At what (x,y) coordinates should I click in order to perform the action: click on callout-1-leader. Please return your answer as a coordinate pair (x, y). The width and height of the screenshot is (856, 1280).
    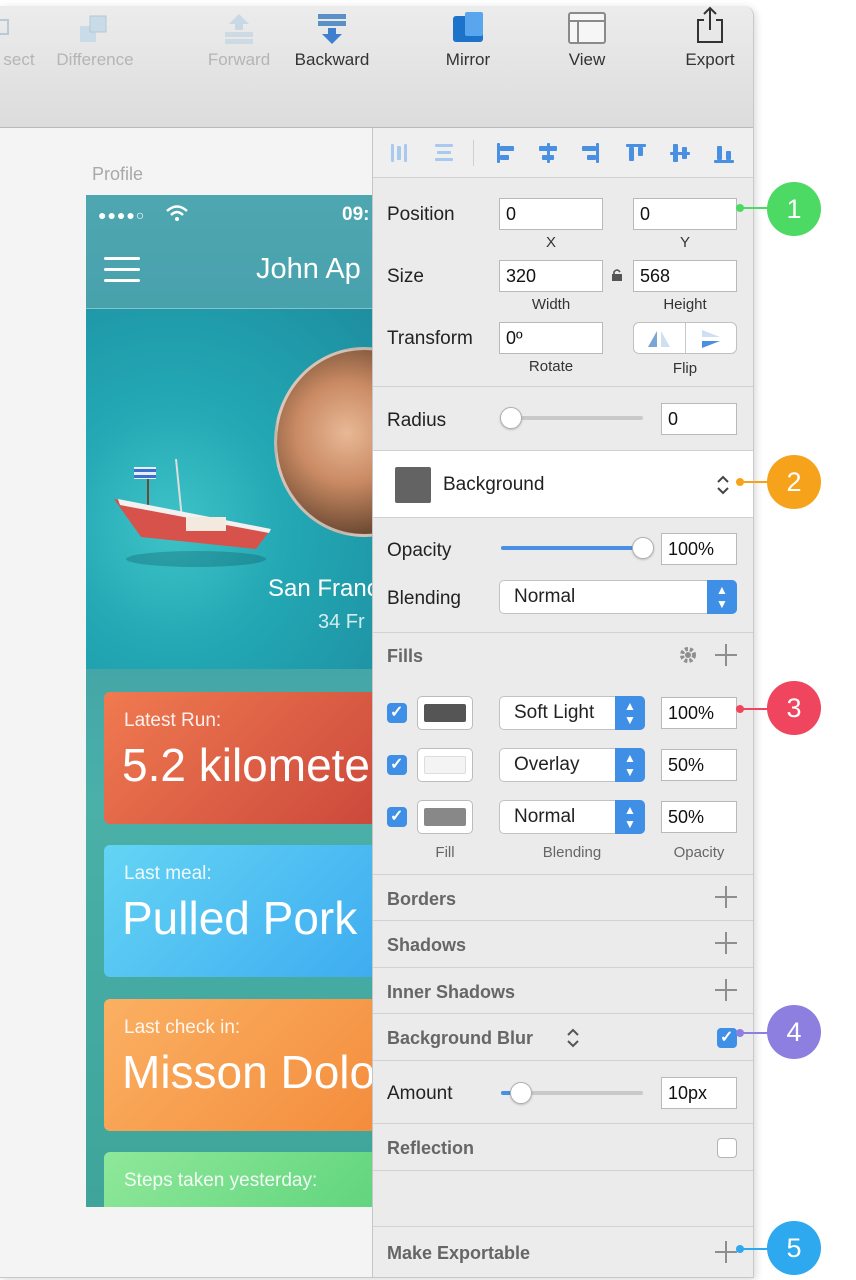
    Looking at the image, I should click on (754, 208).